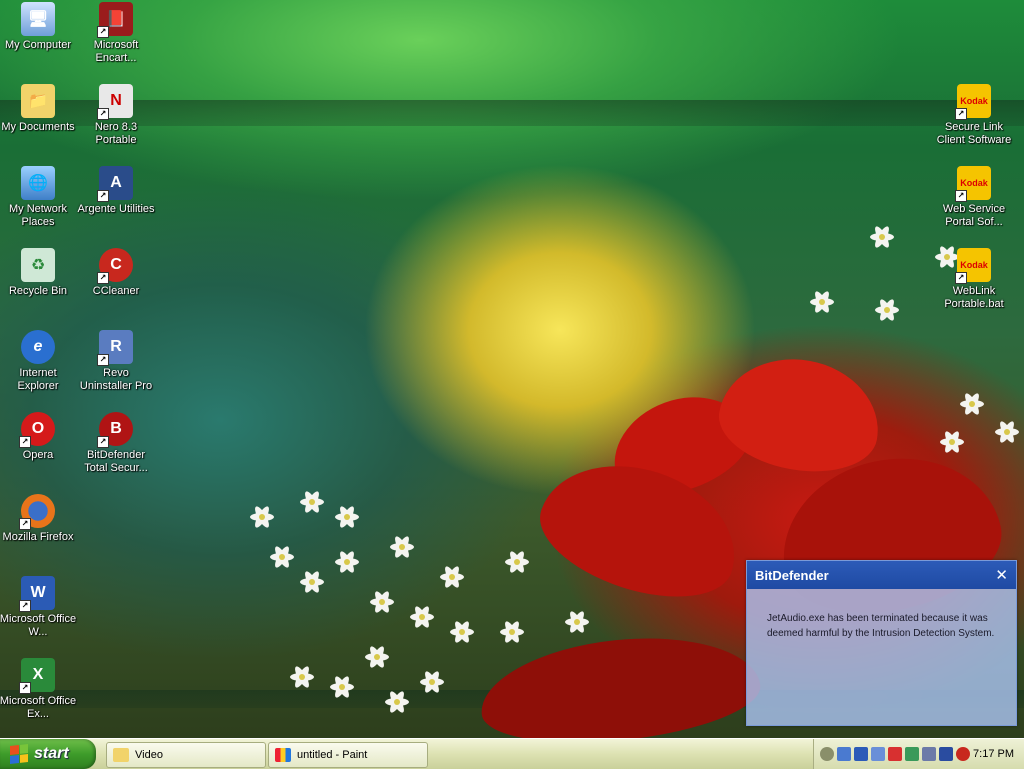 This screenshot has width=1024, height=769. What do you see at coordinates (38, 379) in the screenshot?
I see `desktop-icon-label: Internet Explorer` at bounding box center [38, 379].